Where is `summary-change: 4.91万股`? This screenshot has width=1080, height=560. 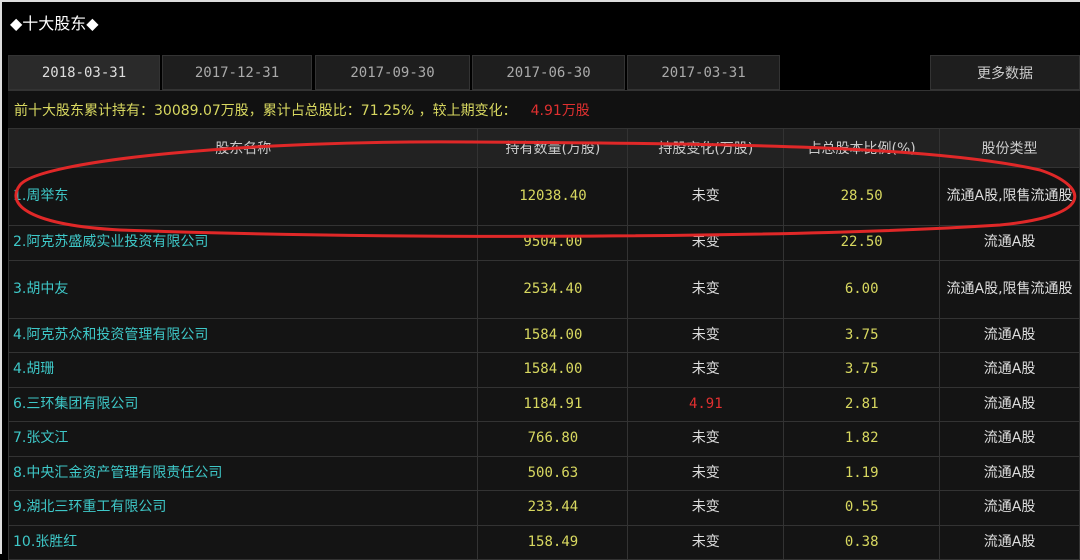
summary-change: 4.91万股 is located at coordinates (560, 110).